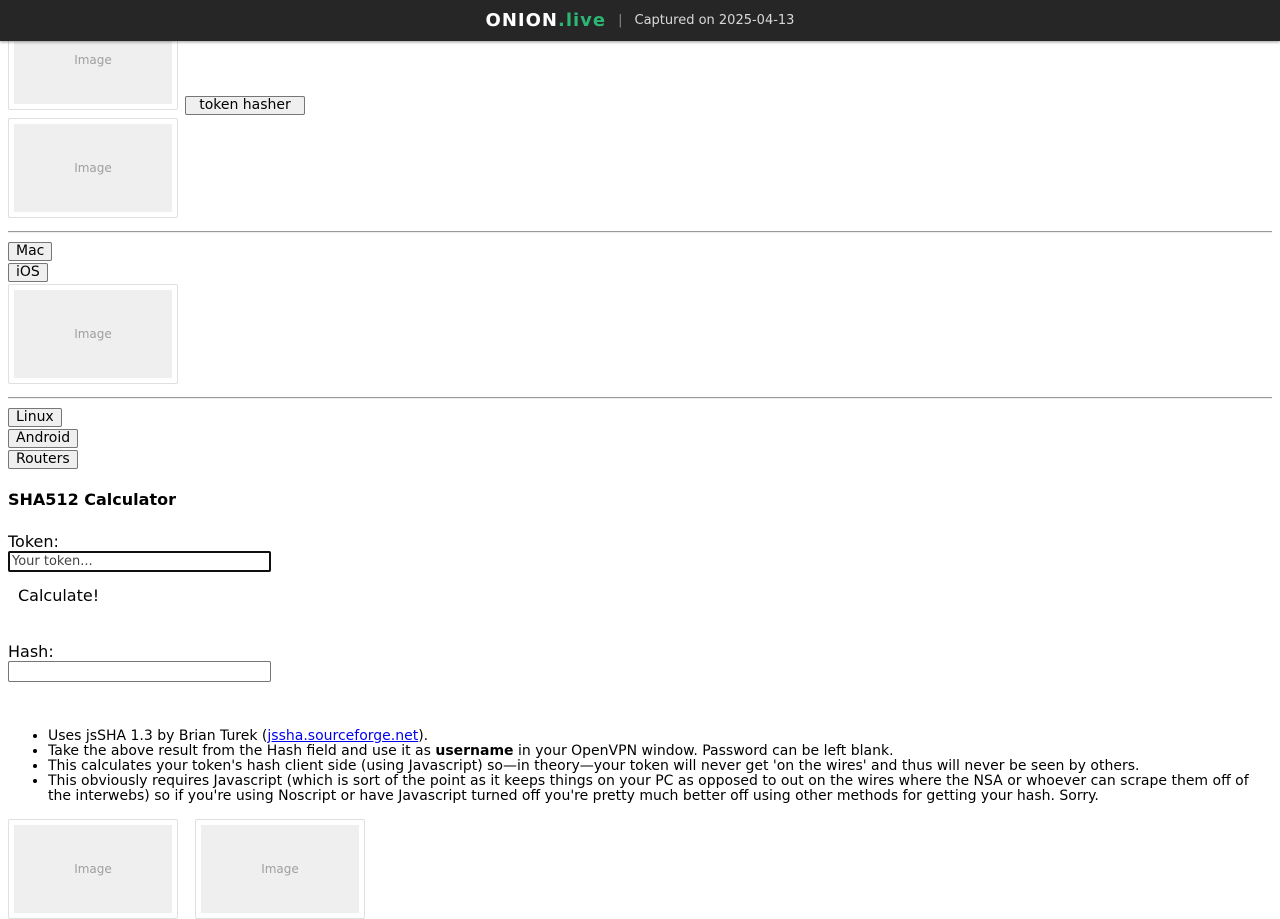 The width and height of the screenshot is (1280, 919). Describe the element at coordinates (714, 20) in the screenshot. I see `capture-date: Captured on 2025-04-13` at that location.